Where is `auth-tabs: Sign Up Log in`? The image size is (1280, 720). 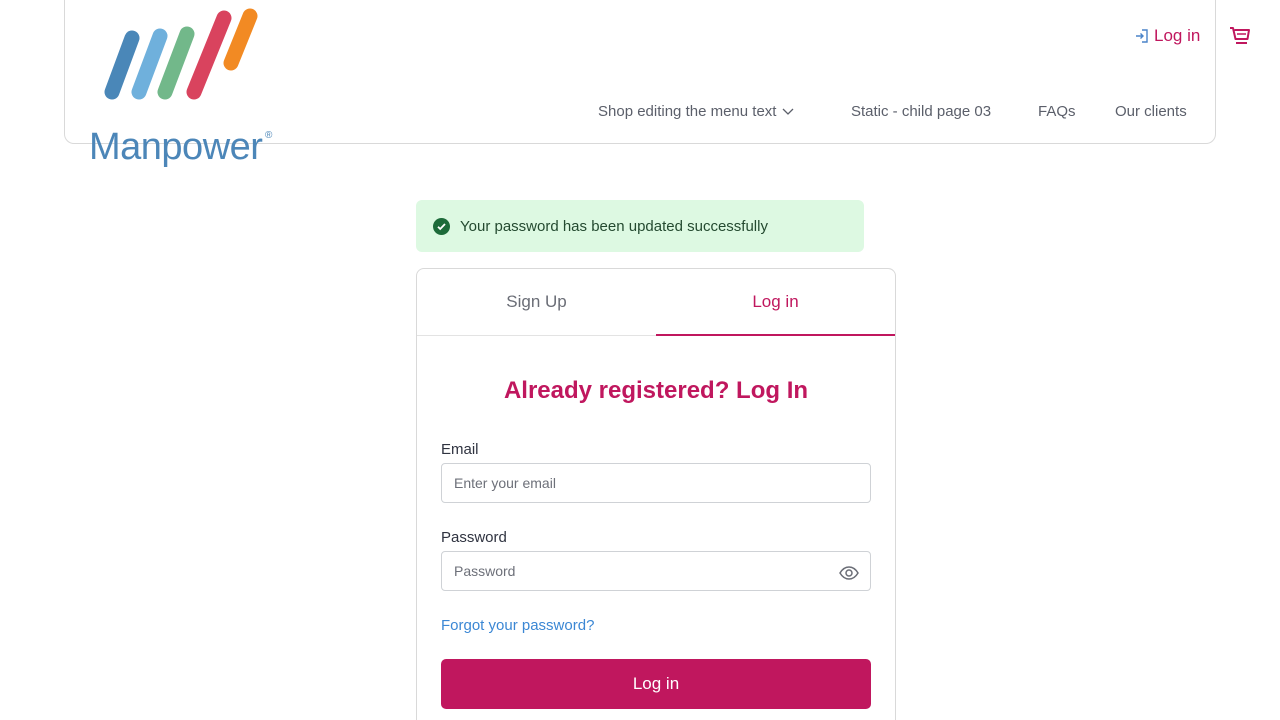 auth-tabs: Sign Up Log in is located at coordinates (656, 302).